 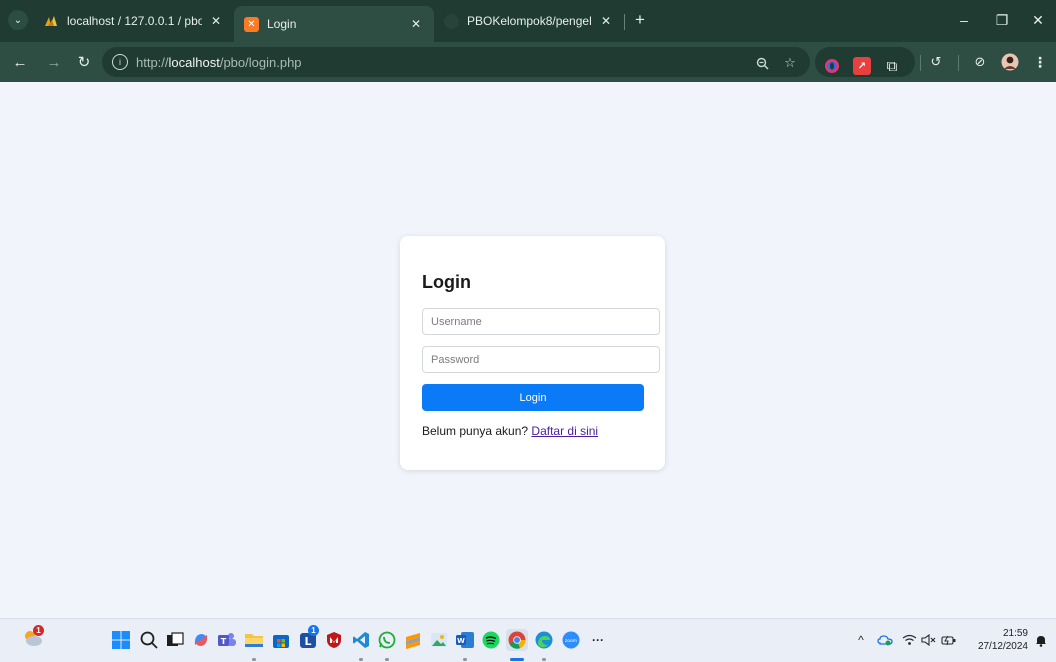 I want to click on bookmark-star-icon: ☆, so click(x=790, y=63).